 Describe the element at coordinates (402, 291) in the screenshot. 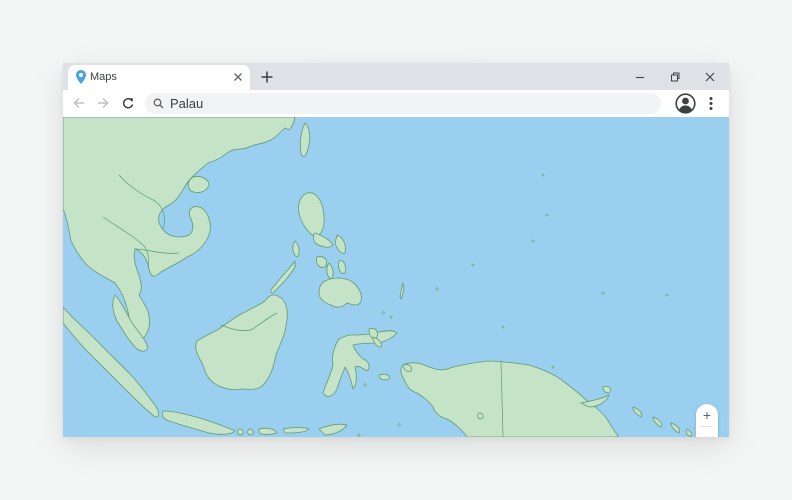

I see `palau` at that location.